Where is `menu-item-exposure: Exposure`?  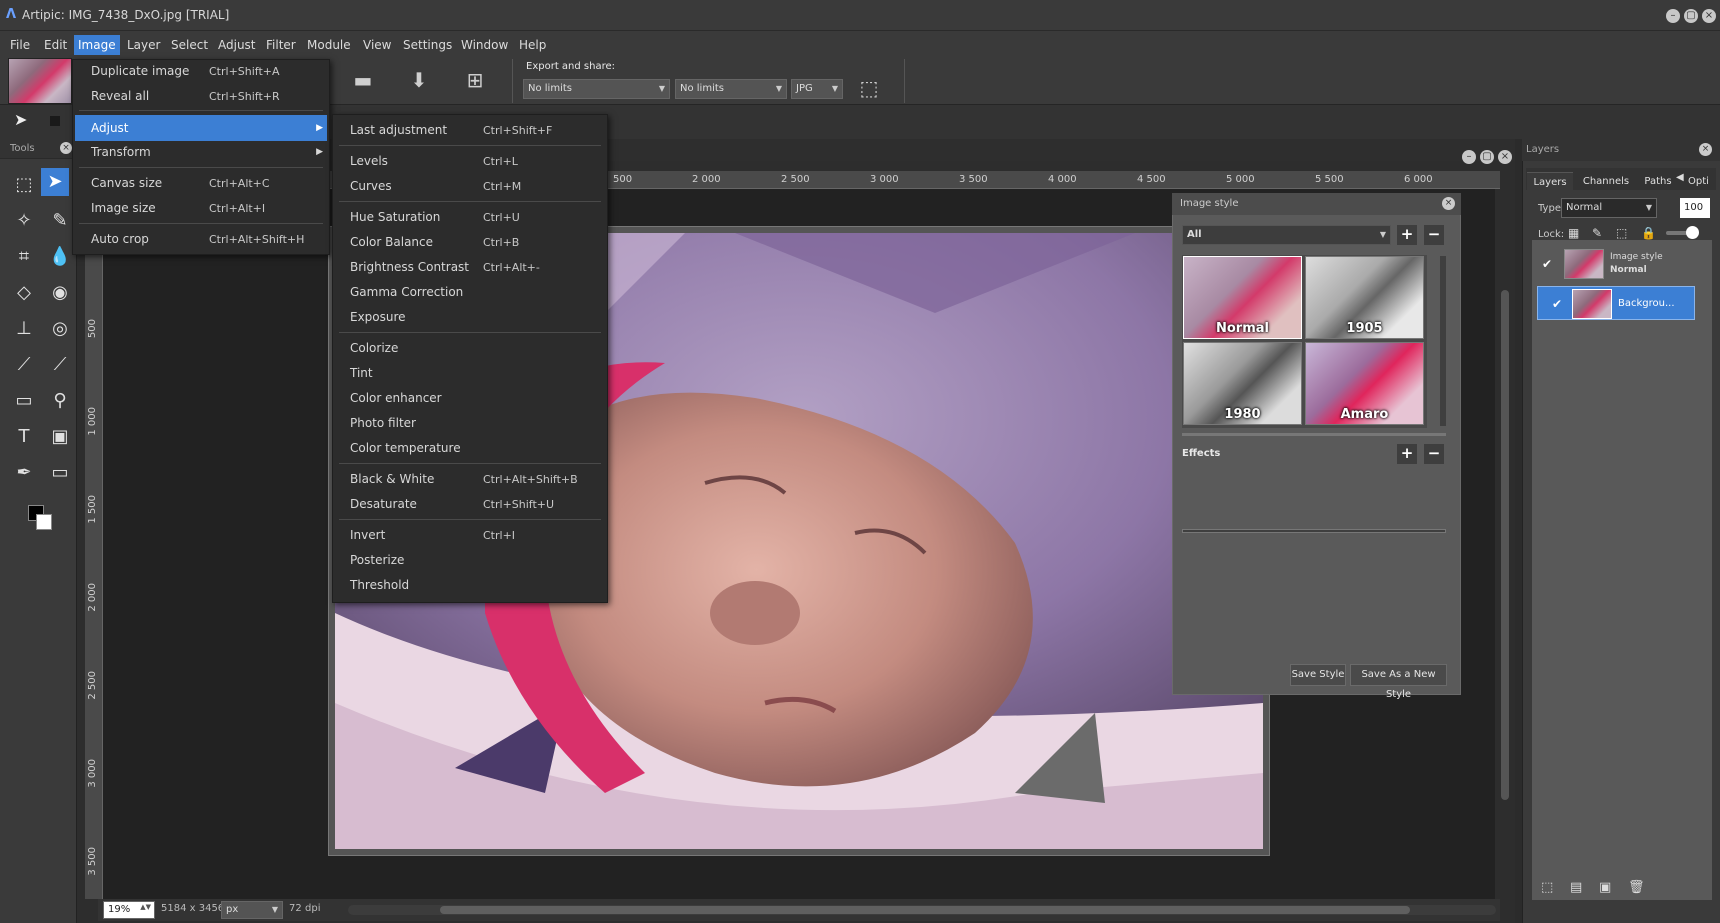
menu-item-exposure: Exposure is located at coordinates (470, 317).